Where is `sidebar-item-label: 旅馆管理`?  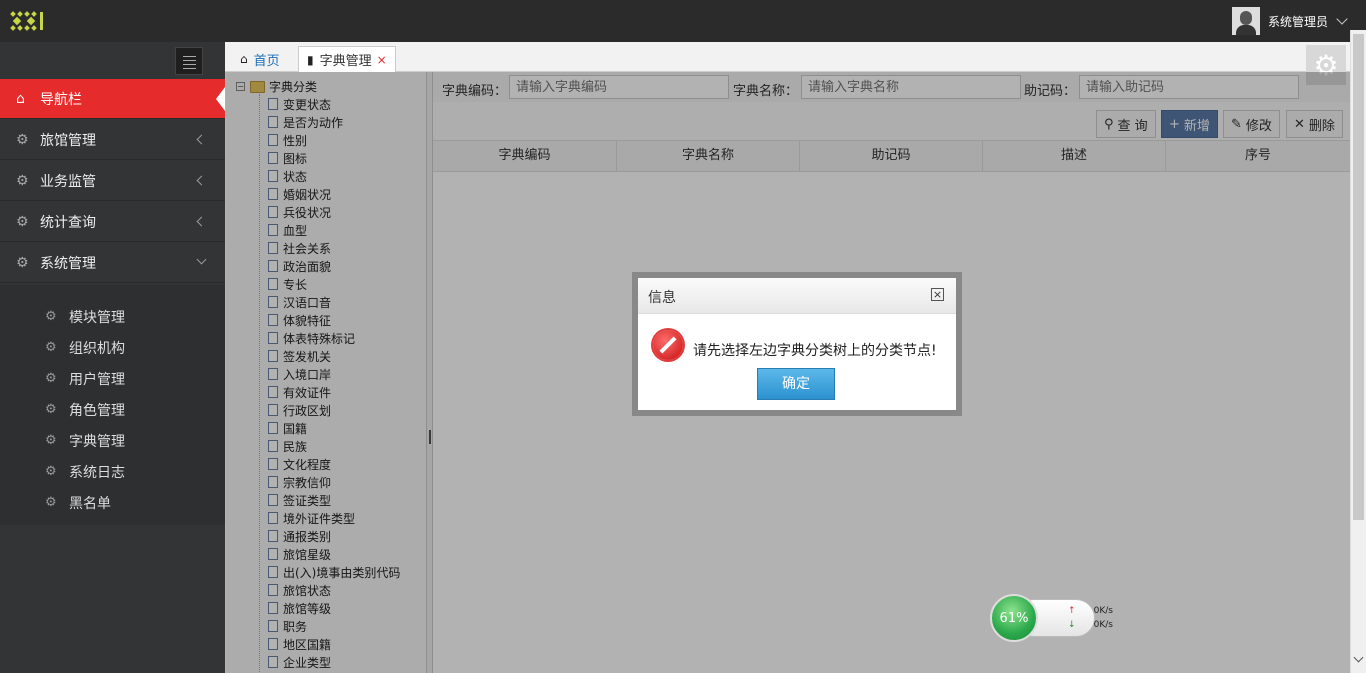
sidebar-item-label: 旅馆管理 is located at coordinates (68, 140).